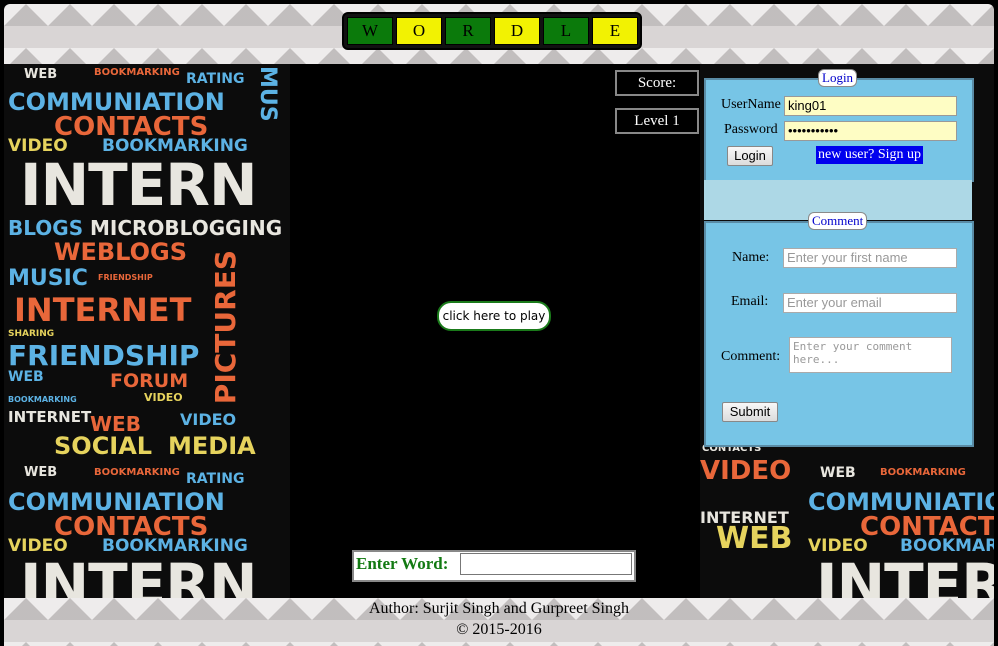  I want to click on password-field: •••••••••••, so click(870, 131).